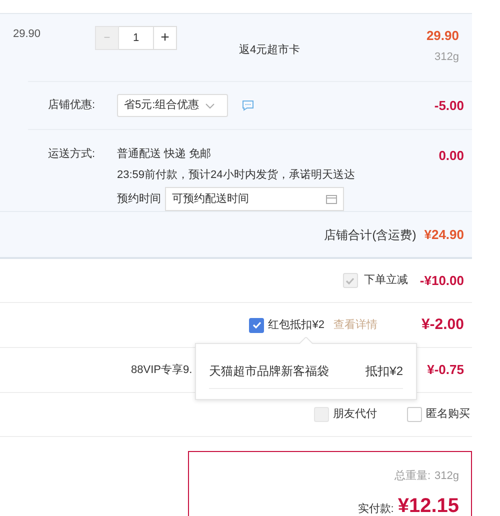  I want to click on plus-button: +, so click(165, 38).